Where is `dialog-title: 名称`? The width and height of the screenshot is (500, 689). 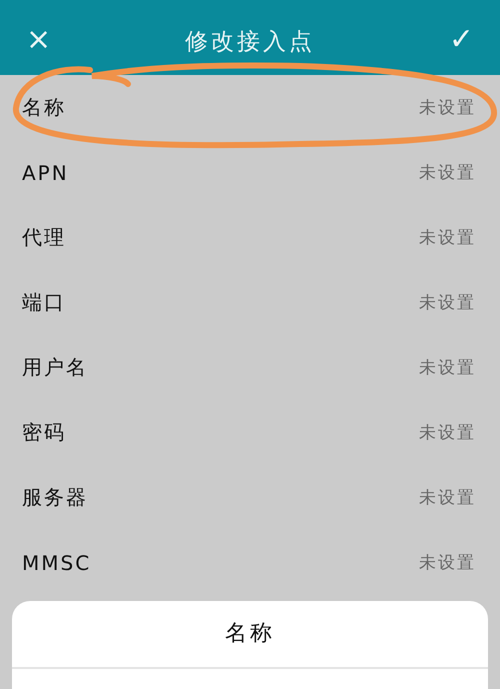
dialog-title: 名称 is located at coordinates (250, 635).